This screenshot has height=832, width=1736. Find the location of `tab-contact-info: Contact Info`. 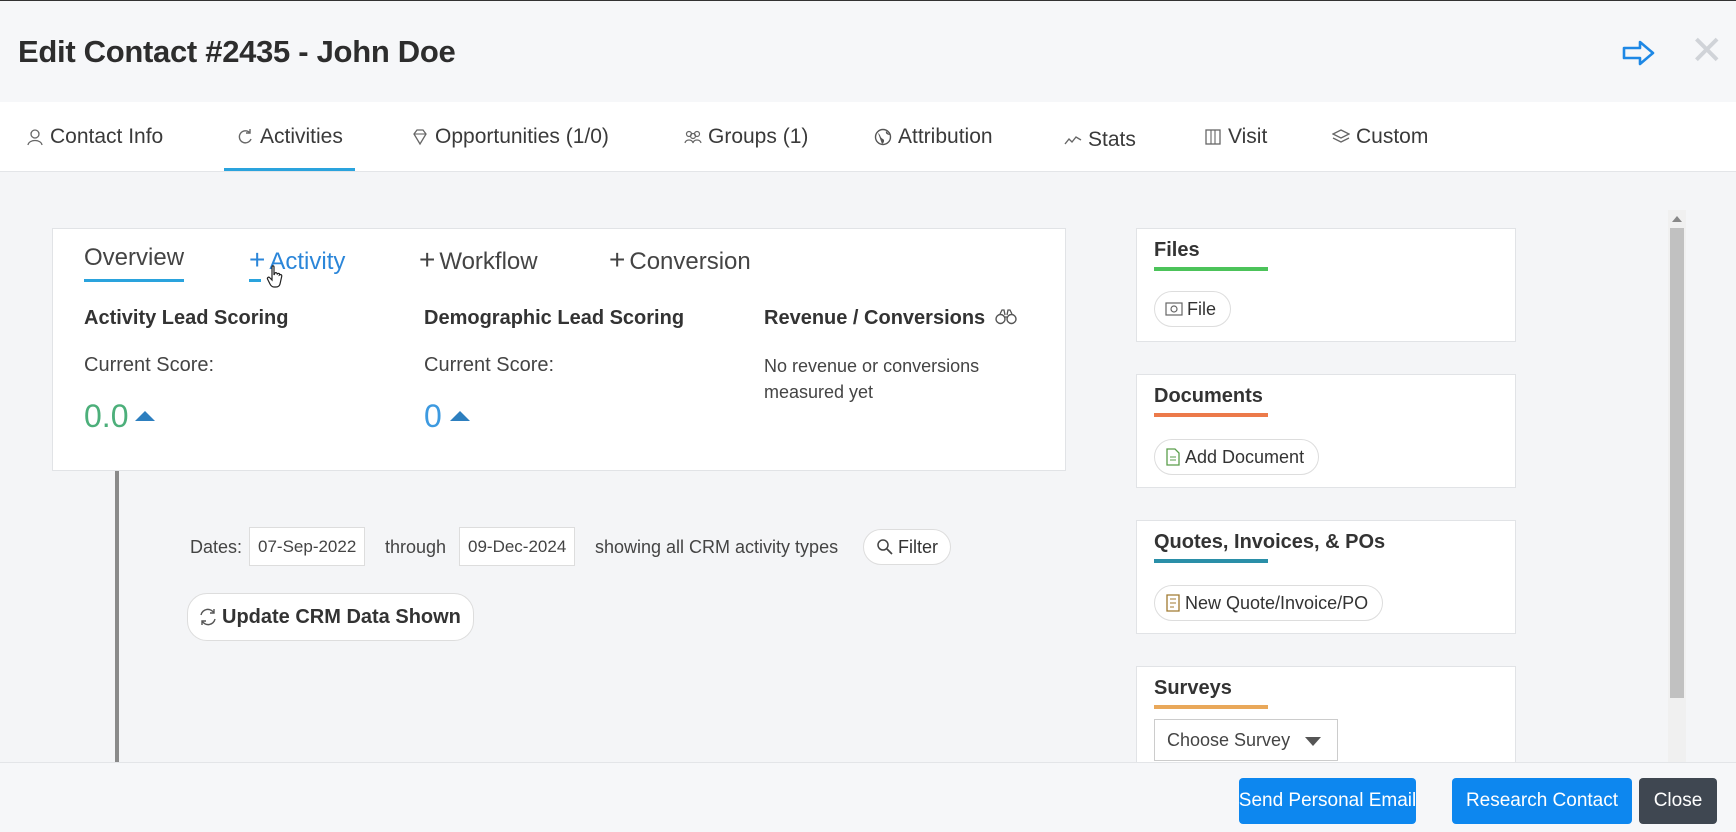

tab-contact-info: Contact Info is located at coordinates (94, 137).